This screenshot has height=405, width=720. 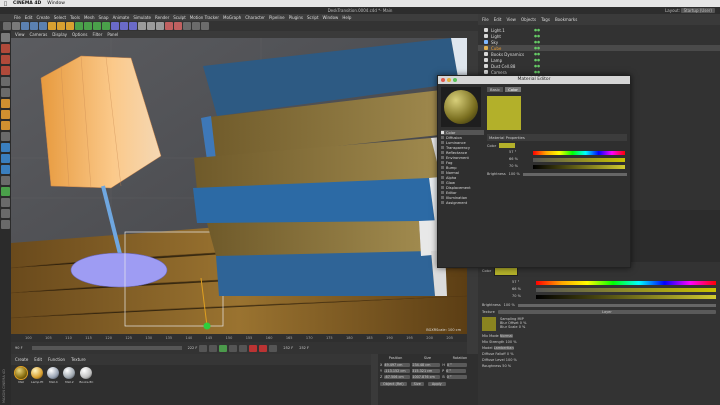 What do you see at coordinates (498, 19) in the screenshot?
I see `objmgr-menu-edit: Edit` at bounding box center [498, 19].